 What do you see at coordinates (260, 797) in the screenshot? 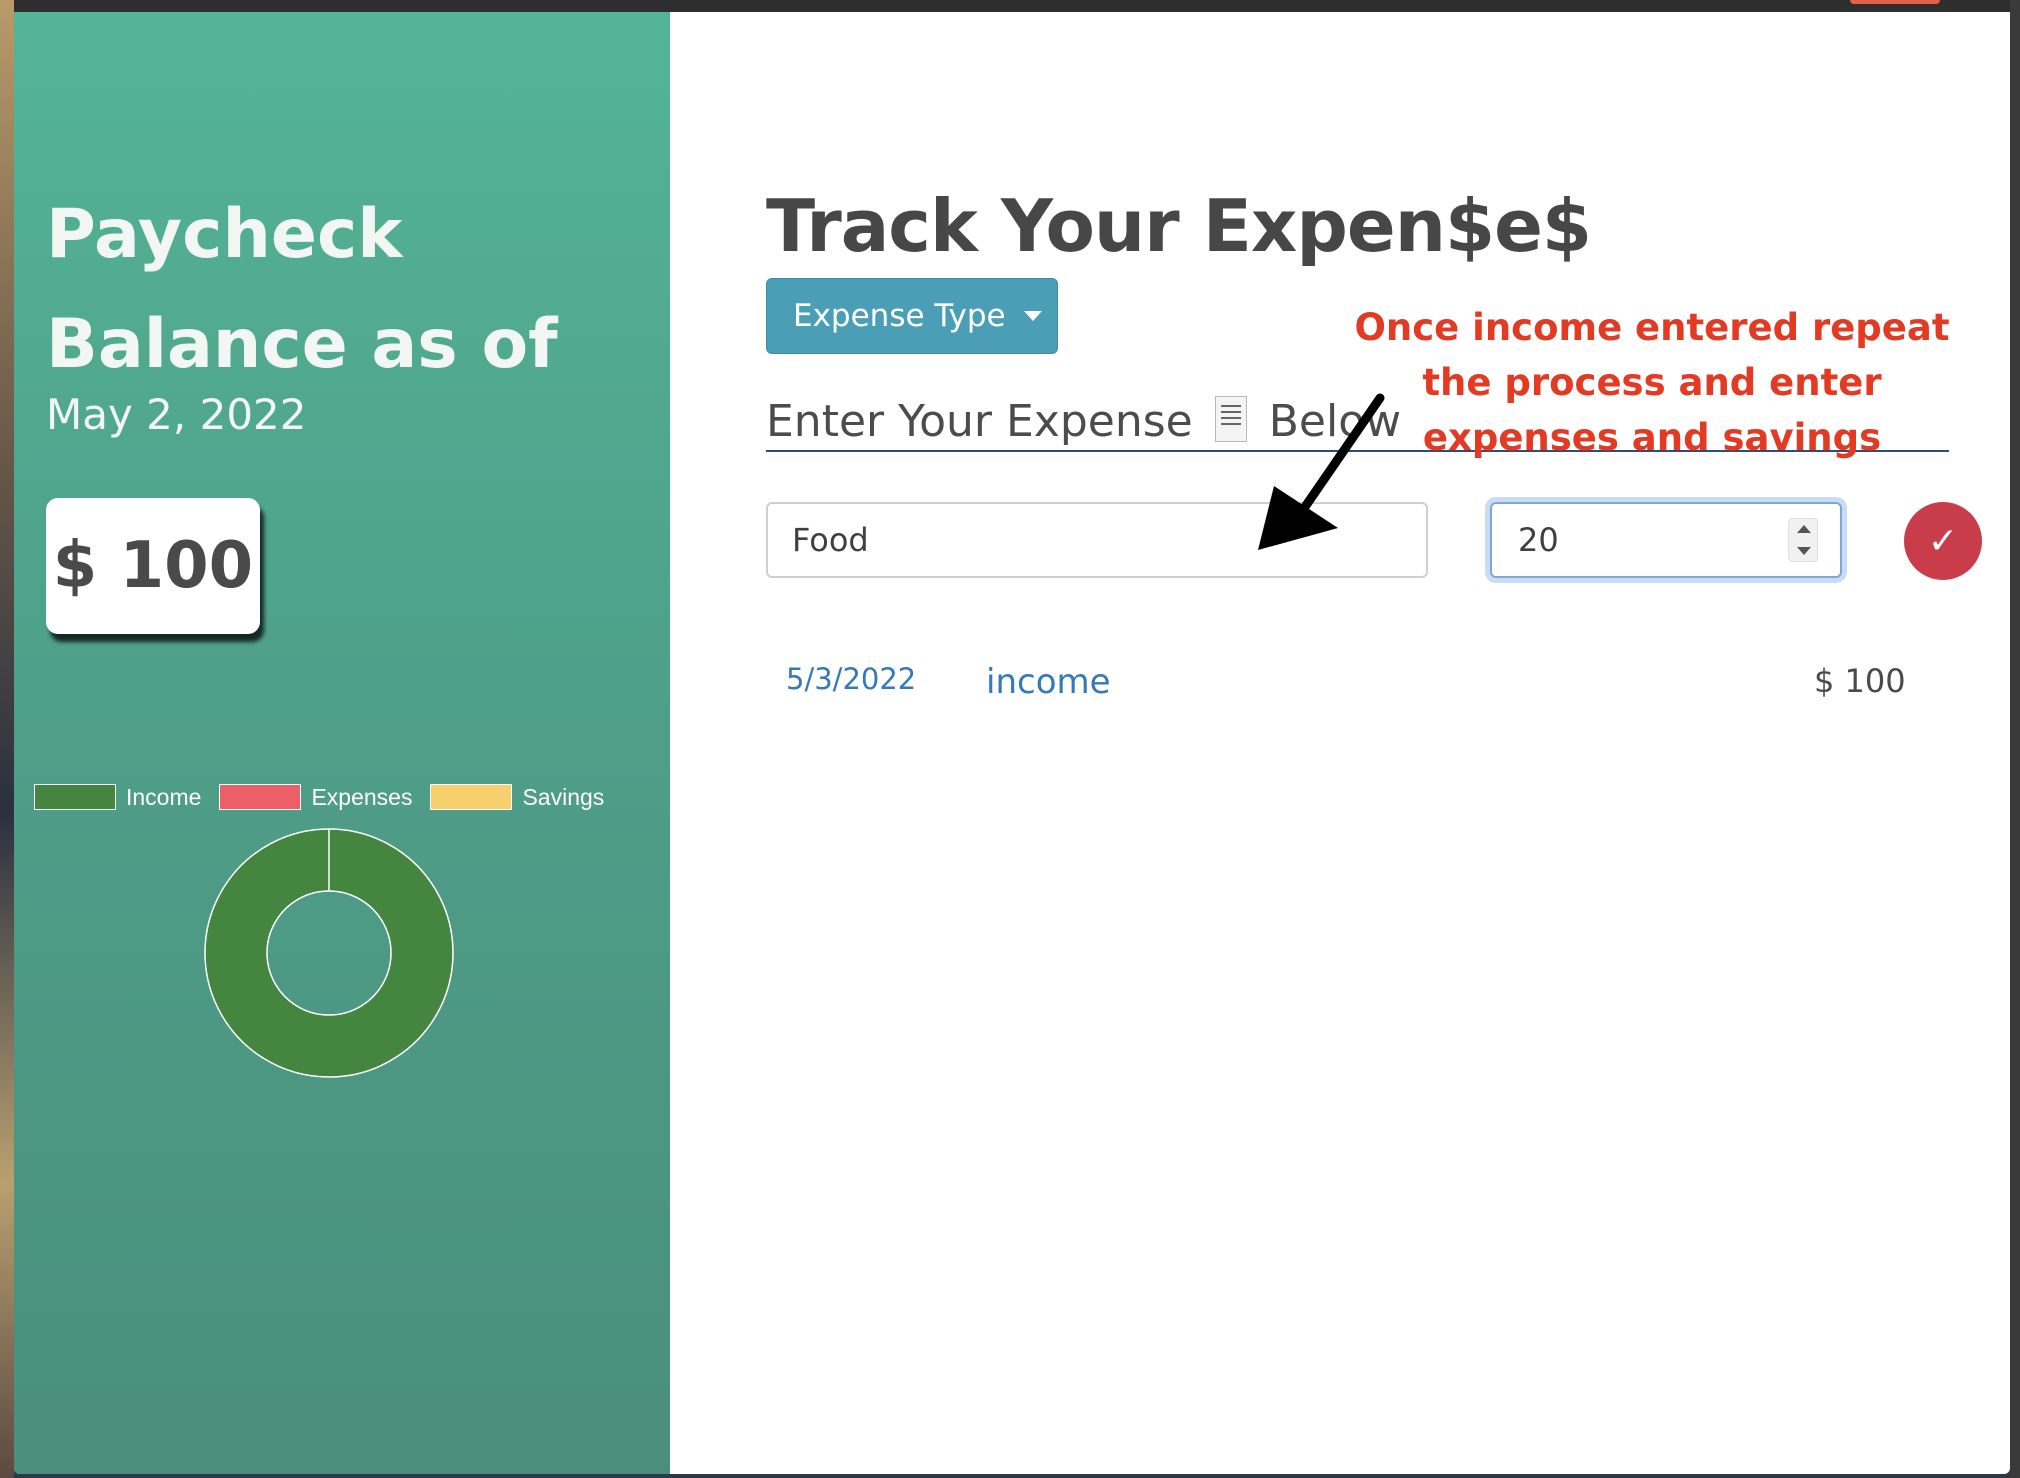
I see `legend-swatch-expenses` at bounding box center [260, 797].